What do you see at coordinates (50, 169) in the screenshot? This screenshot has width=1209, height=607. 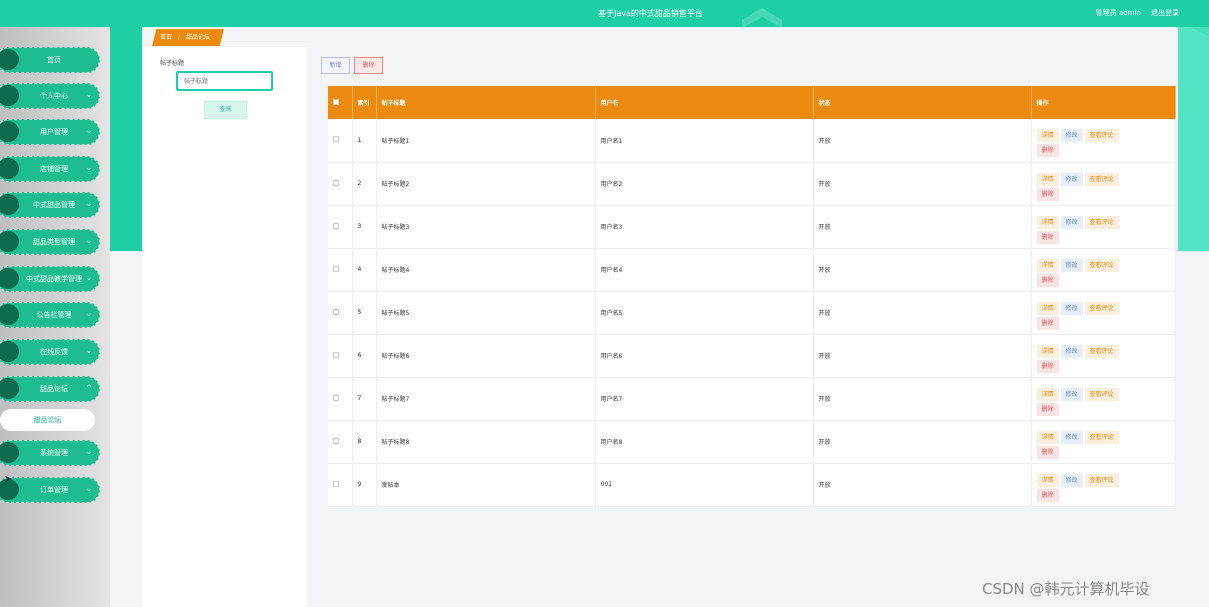 I see `sidebar-item-shops: 店铺管理 ⌄` at bounding box center [50, 169].